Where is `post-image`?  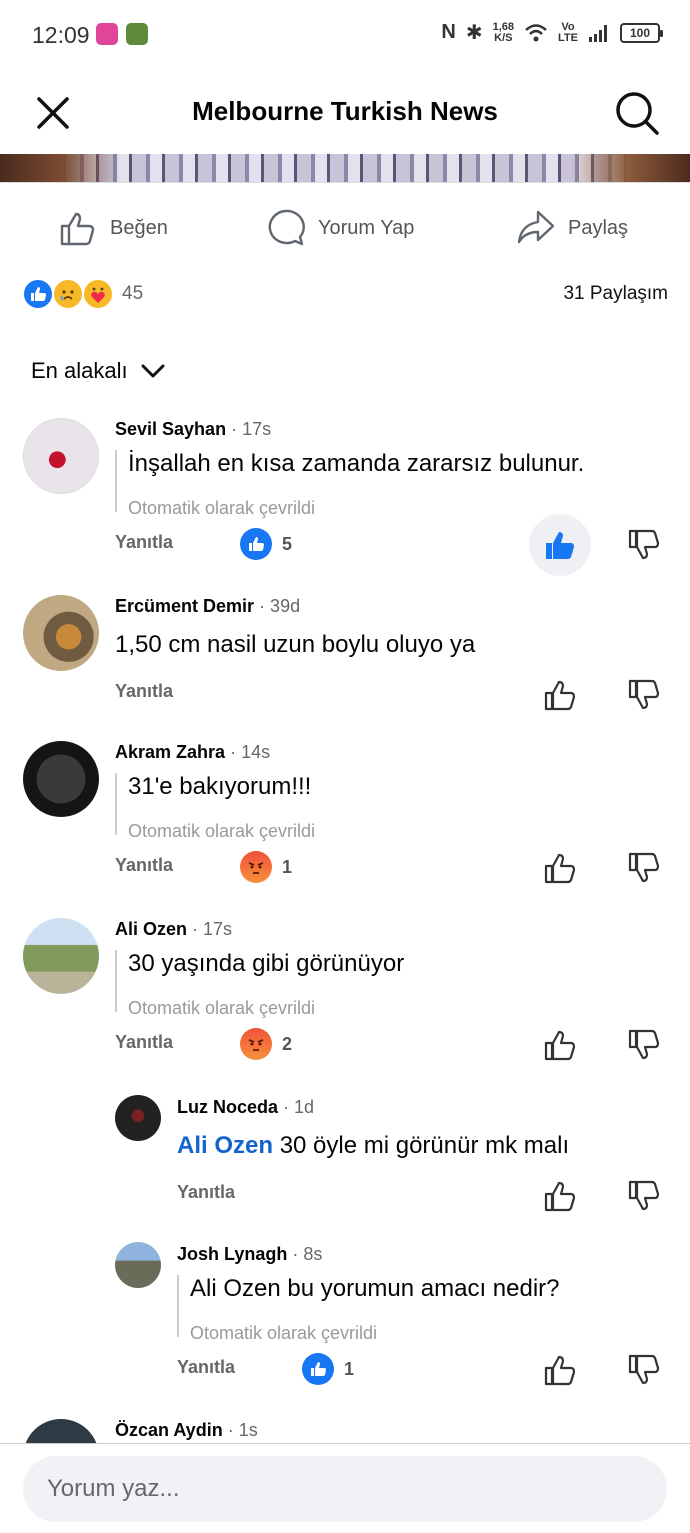
post-image is located at coordinates (345, 168).